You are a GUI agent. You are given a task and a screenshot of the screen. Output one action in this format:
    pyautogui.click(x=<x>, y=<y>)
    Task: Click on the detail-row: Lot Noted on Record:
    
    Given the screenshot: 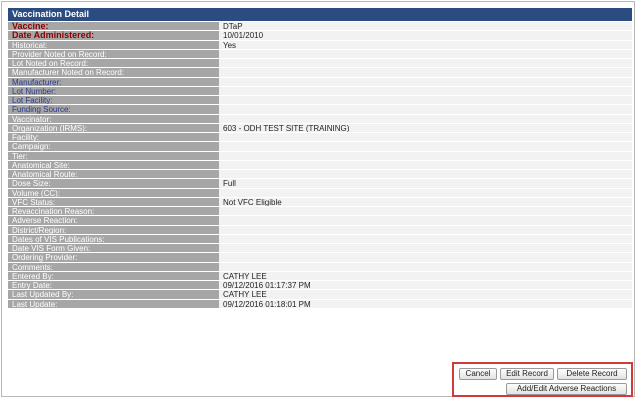 What is the action you would take?
    pyautogui.click(x=320, y=64)
    